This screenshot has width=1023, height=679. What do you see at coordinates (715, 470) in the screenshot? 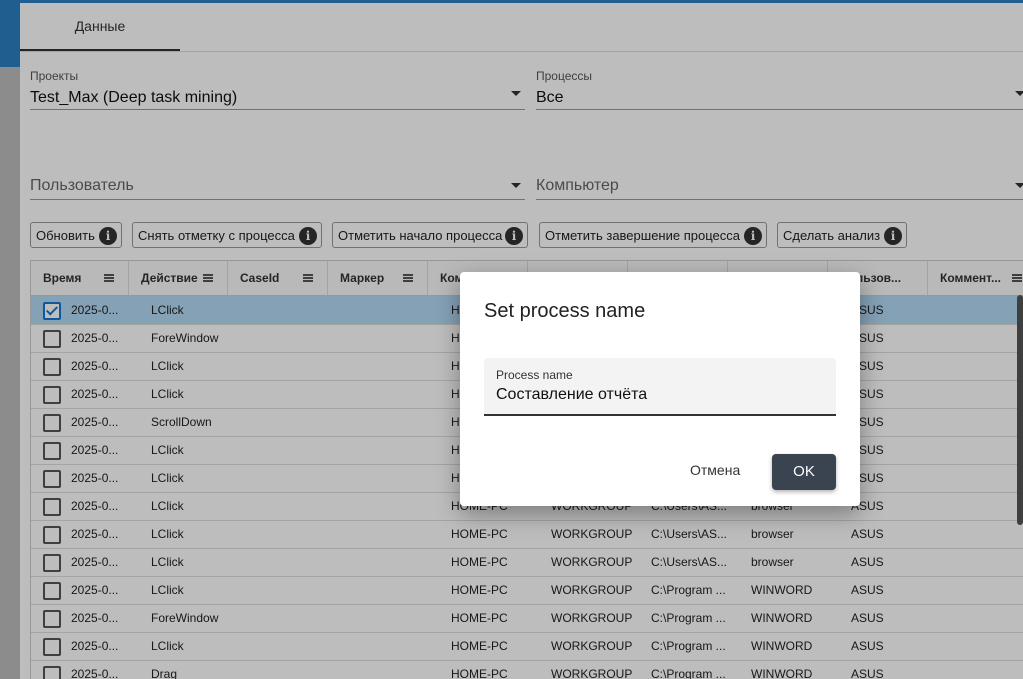
I see `cancel-button: Отмена` at bounding box center [715, 470].